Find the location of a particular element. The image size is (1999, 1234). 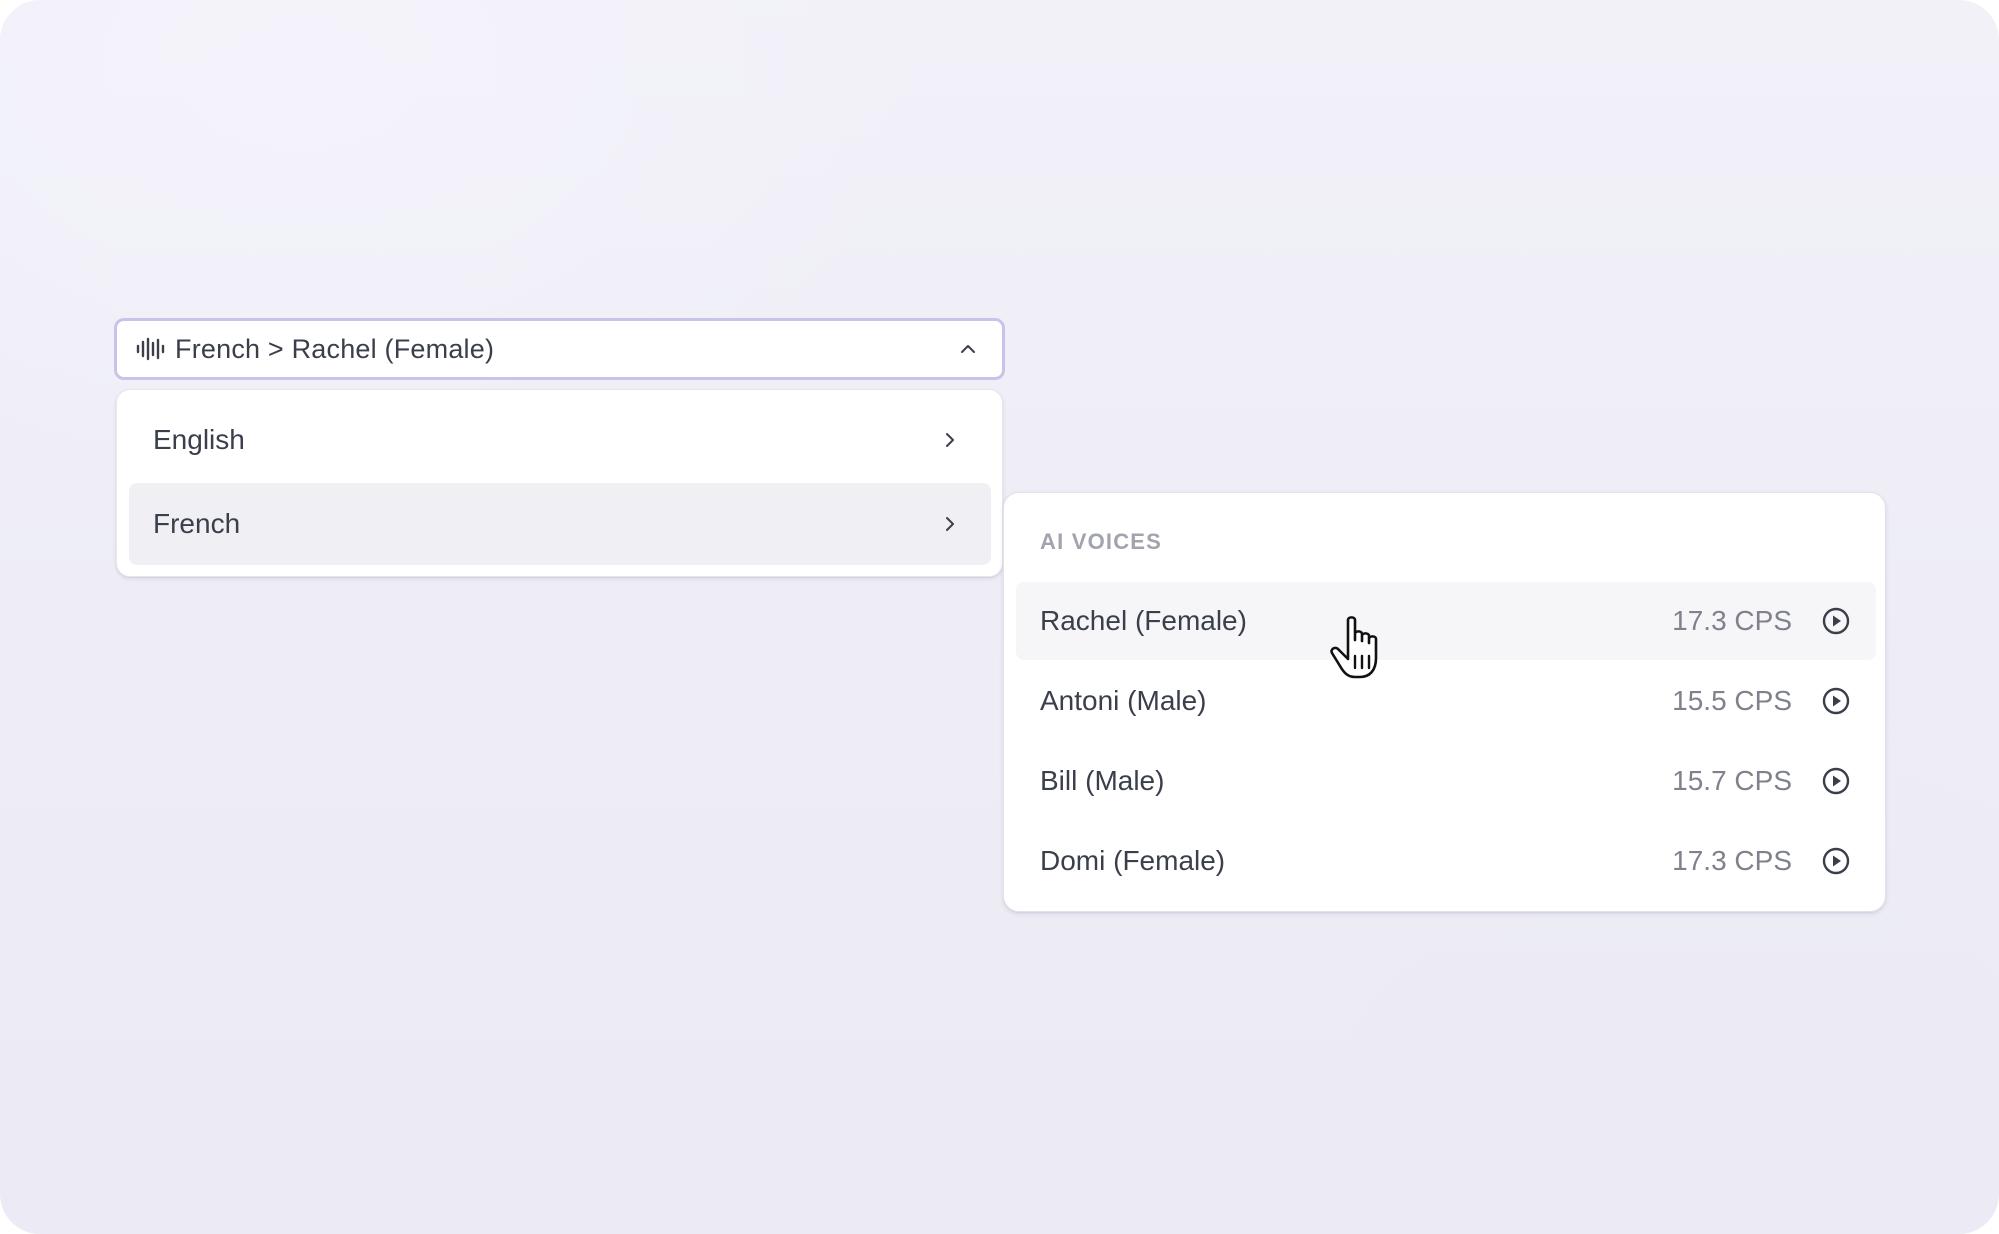

voice-selector: French > Rachel (Female) is located at coordinates (559, 349).